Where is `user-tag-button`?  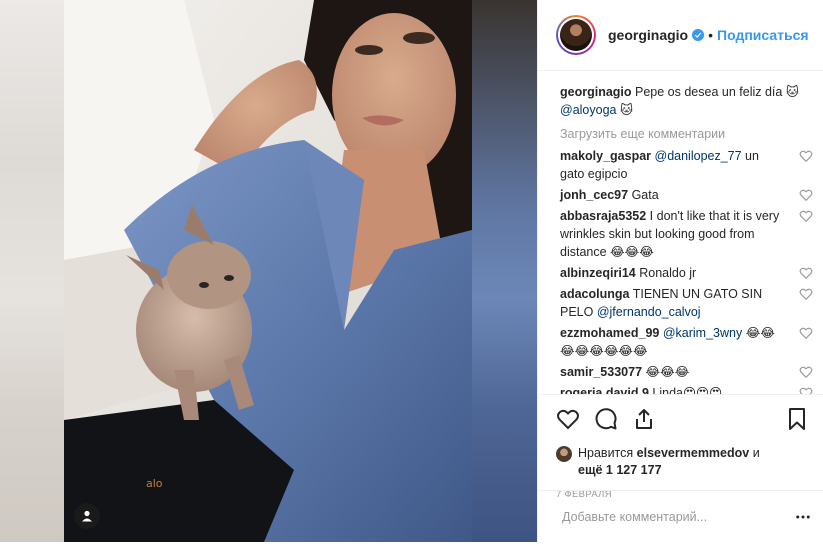 user-tag-button is located at coordinates (87, 516).